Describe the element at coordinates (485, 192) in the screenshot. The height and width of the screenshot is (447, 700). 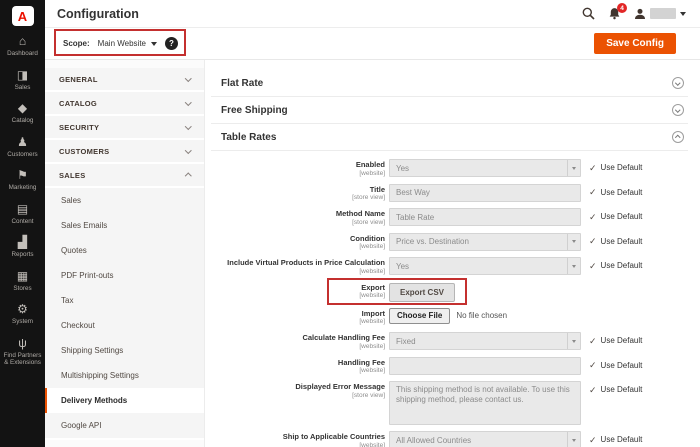
I see `title-input: Best Way` at that location.